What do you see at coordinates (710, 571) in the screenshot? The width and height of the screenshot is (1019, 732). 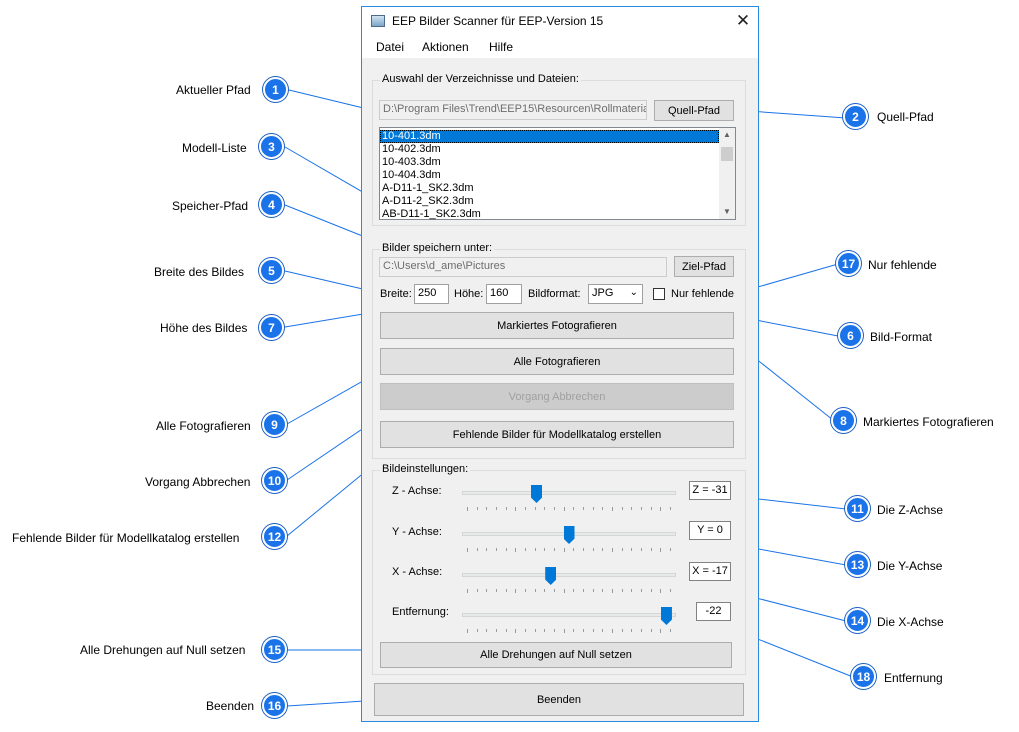 I see `x-axis-value: X = -17` at bounding box center [710, 571].